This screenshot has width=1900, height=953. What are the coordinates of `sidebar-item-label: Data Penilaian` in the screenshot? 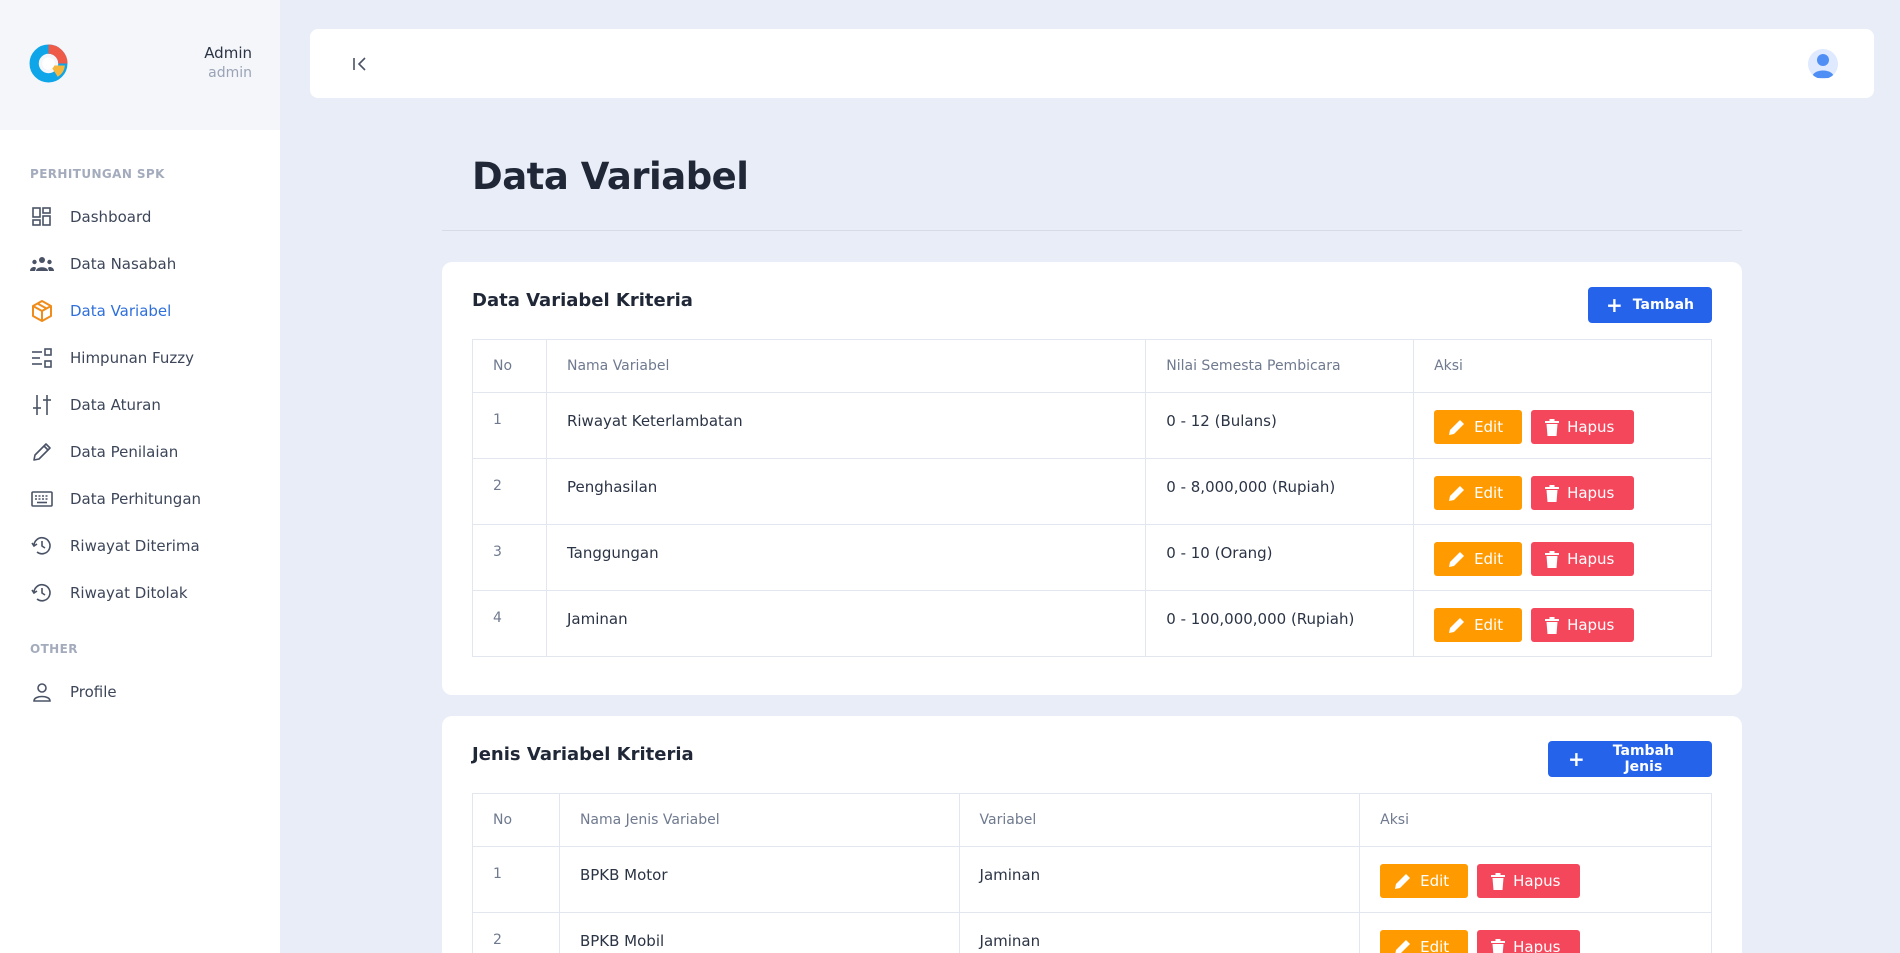 It's located at (124, 452).